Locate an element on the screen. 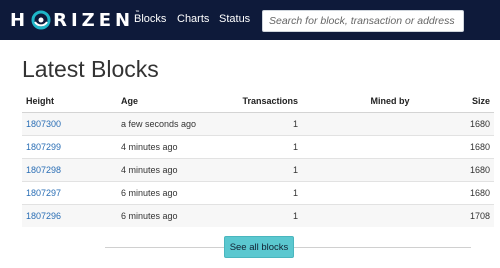 The image size is (500, 268). table-header-row: Height Age Transactions Mined by Size is located at coordinates (258, 101).